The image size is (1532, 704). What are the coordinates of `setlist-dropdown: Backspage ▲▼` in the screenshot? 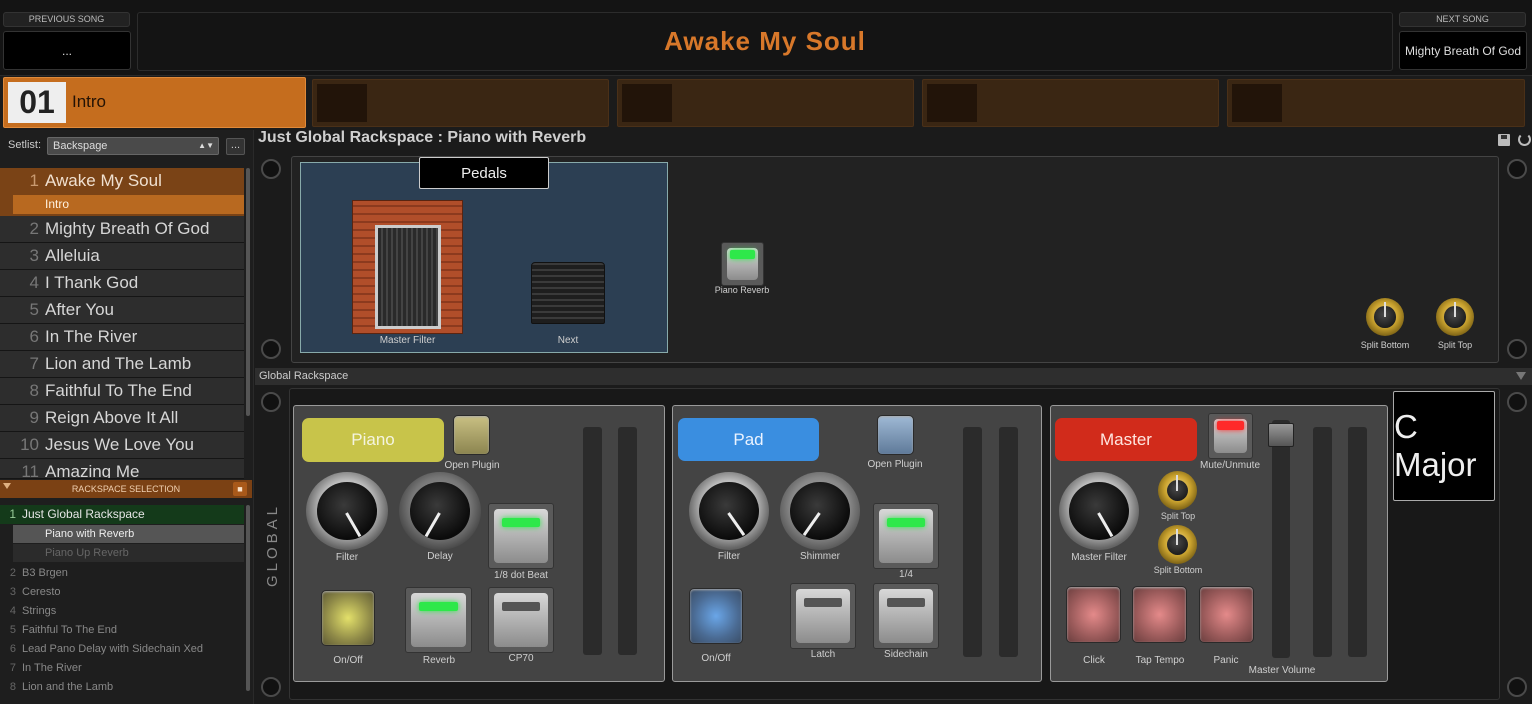 It's located at (133, 146).